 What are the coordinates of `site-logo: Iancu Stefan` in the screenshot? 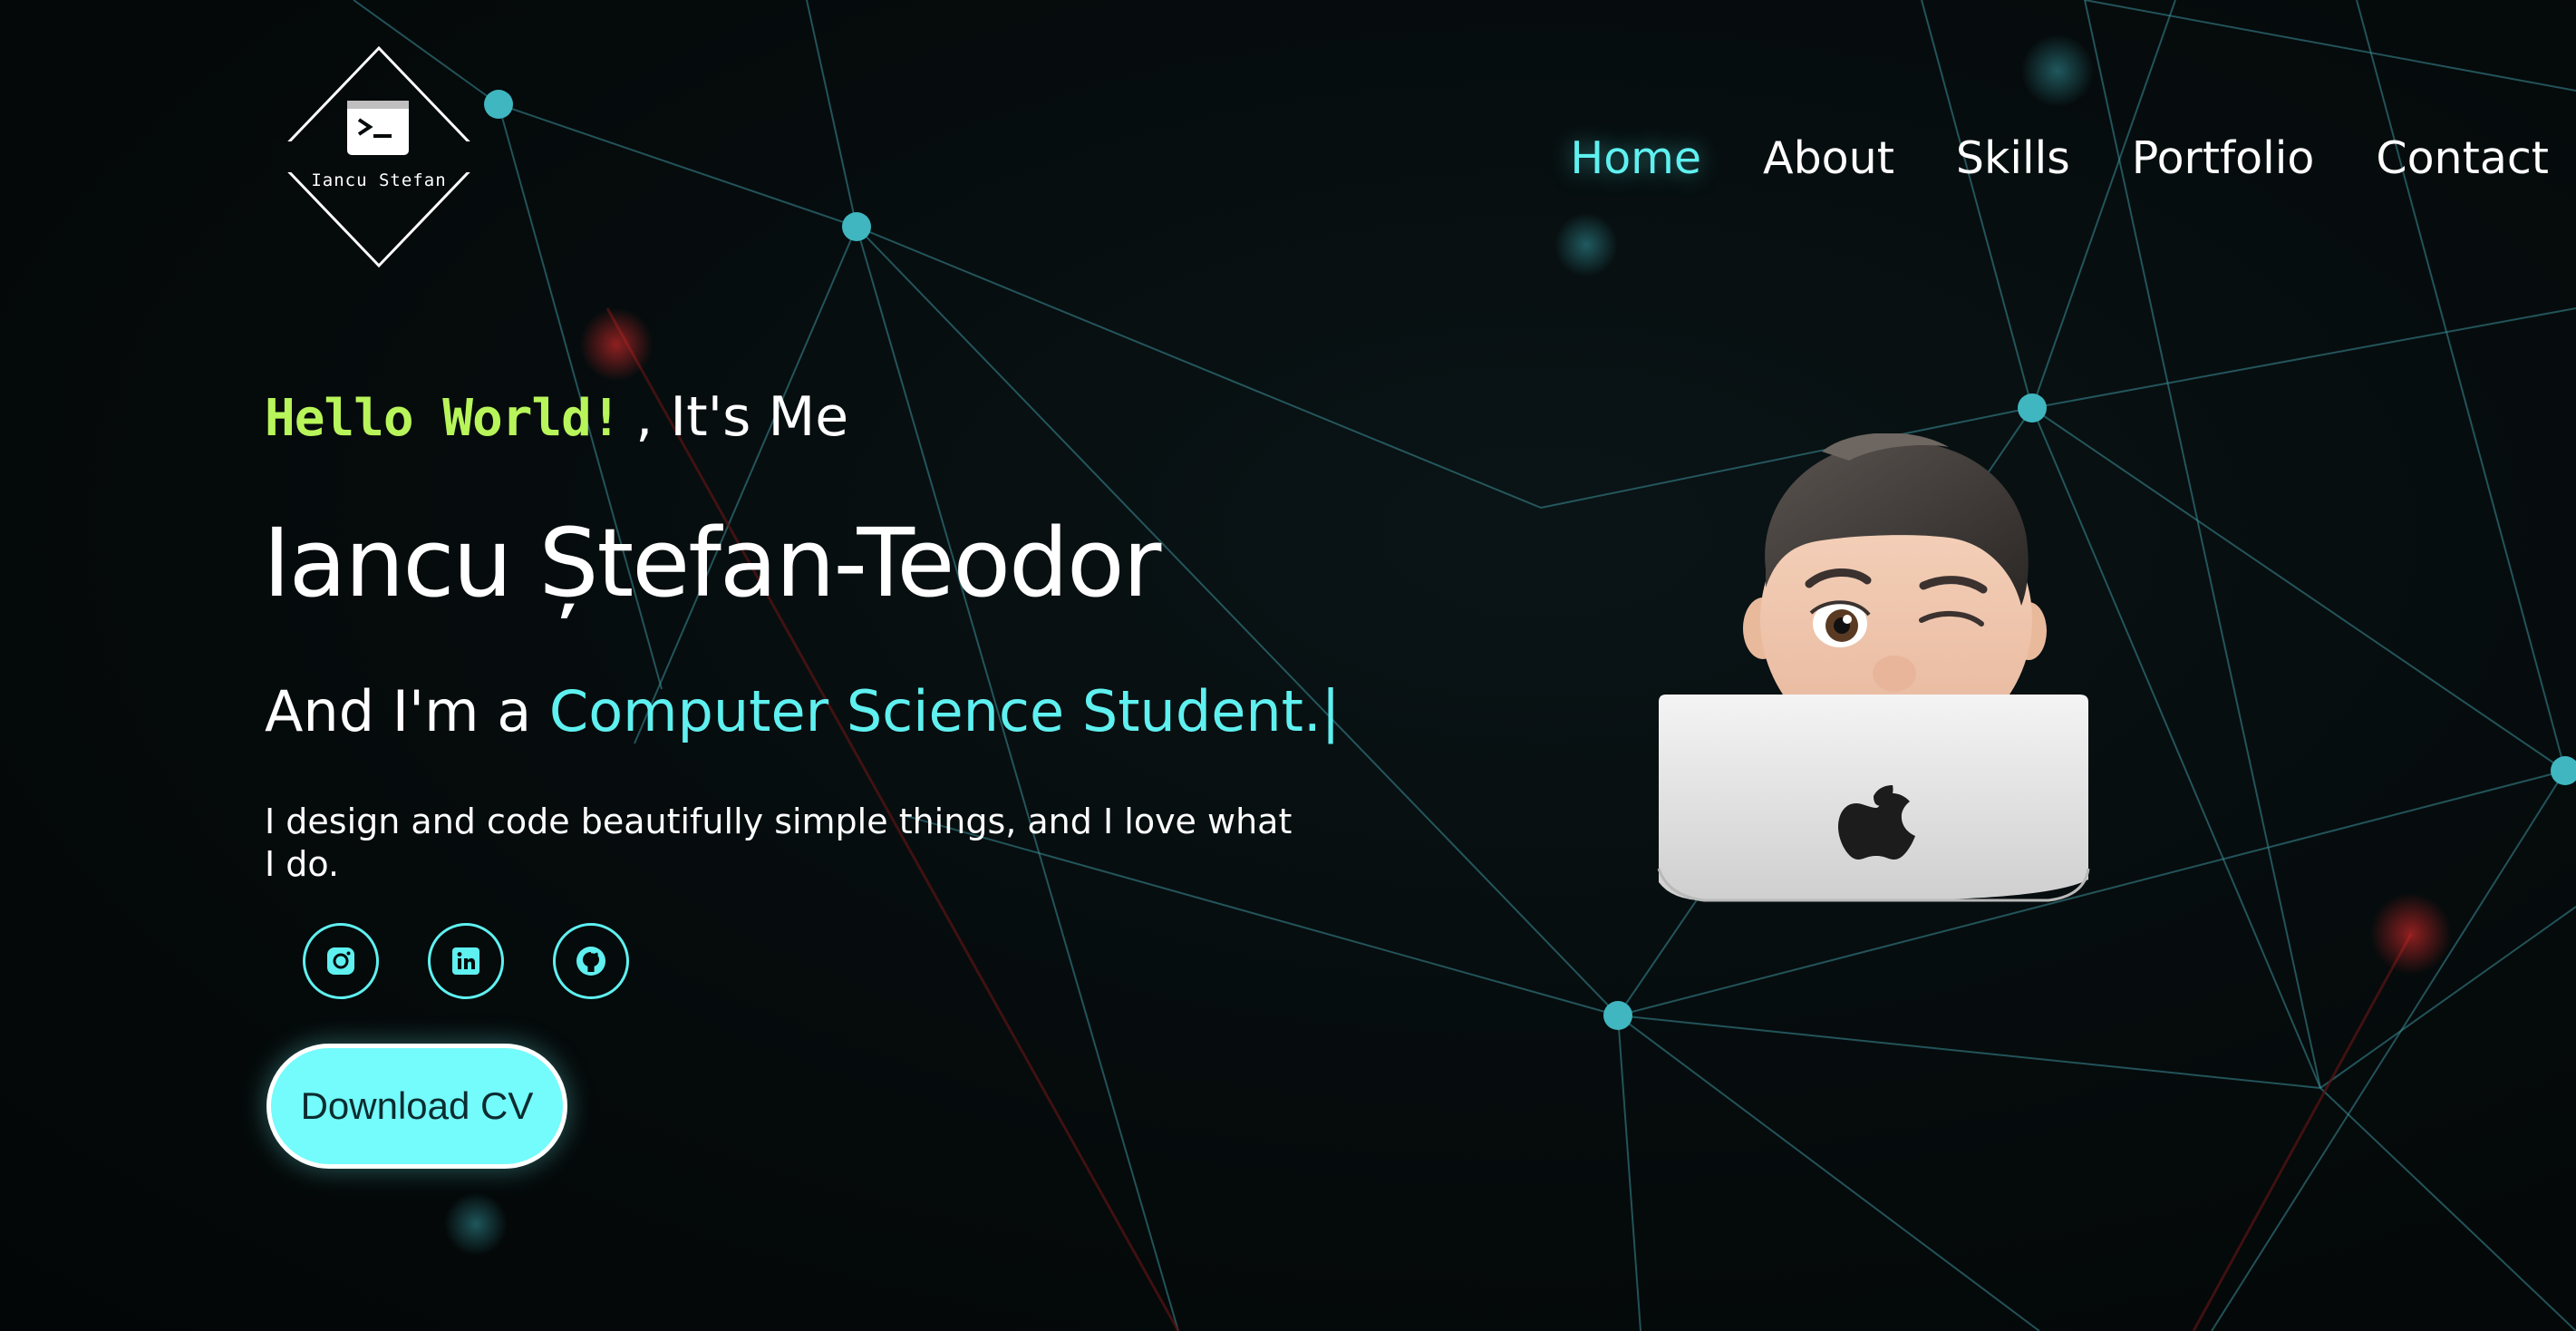 It's located at (379, 156).